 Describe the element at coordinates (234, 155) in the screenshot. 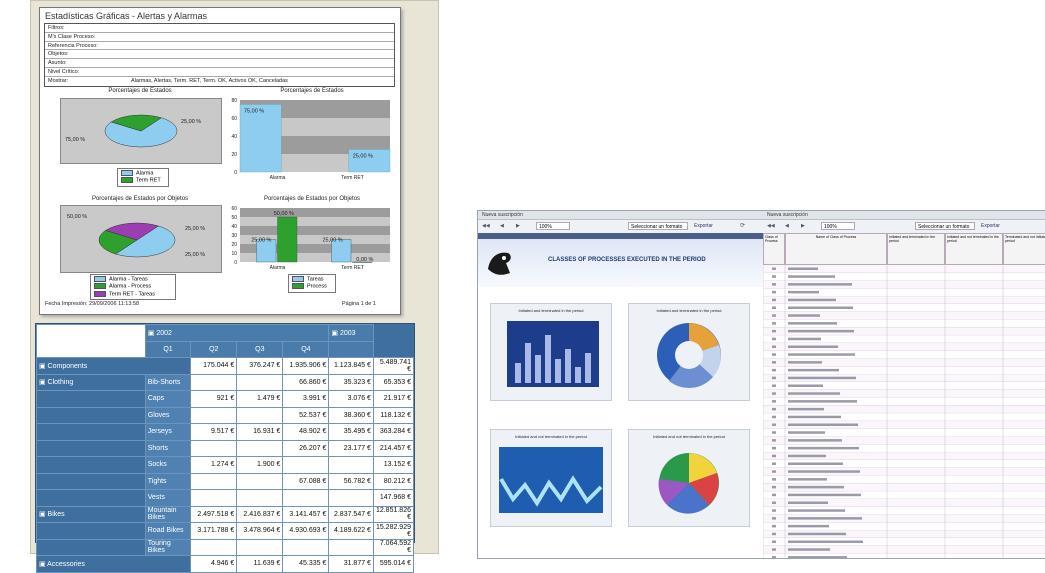

I see `y-tick-label: 20` at that location.